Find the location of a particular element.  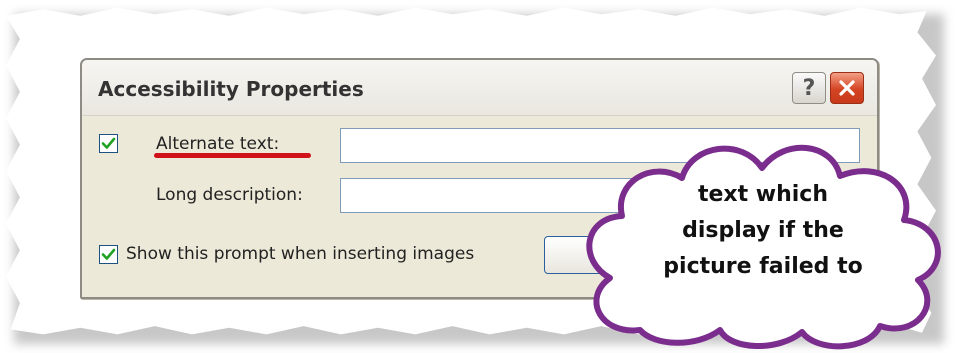

red-underline-annotation is located at coordinates (232, 155).